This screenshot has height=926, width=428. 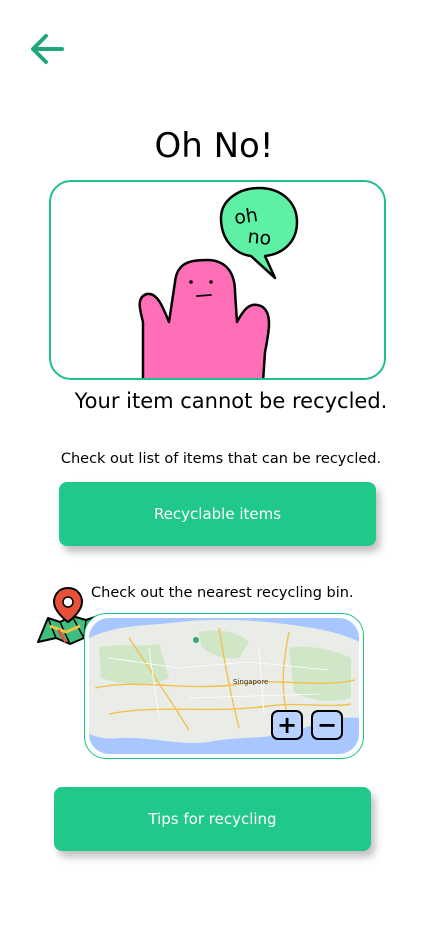 I want to click on character-eye-left, so click(x=191, y=282).